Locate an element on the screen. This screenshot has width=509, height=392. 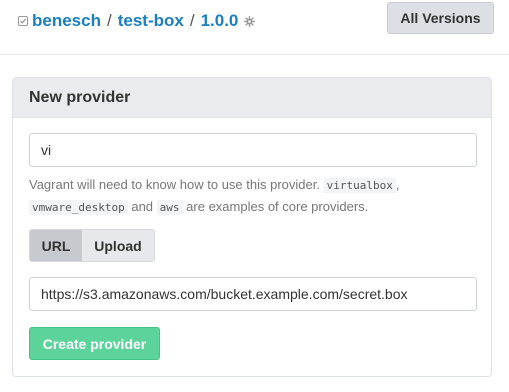
tab-url: URL is located at coordinates (56, 245).